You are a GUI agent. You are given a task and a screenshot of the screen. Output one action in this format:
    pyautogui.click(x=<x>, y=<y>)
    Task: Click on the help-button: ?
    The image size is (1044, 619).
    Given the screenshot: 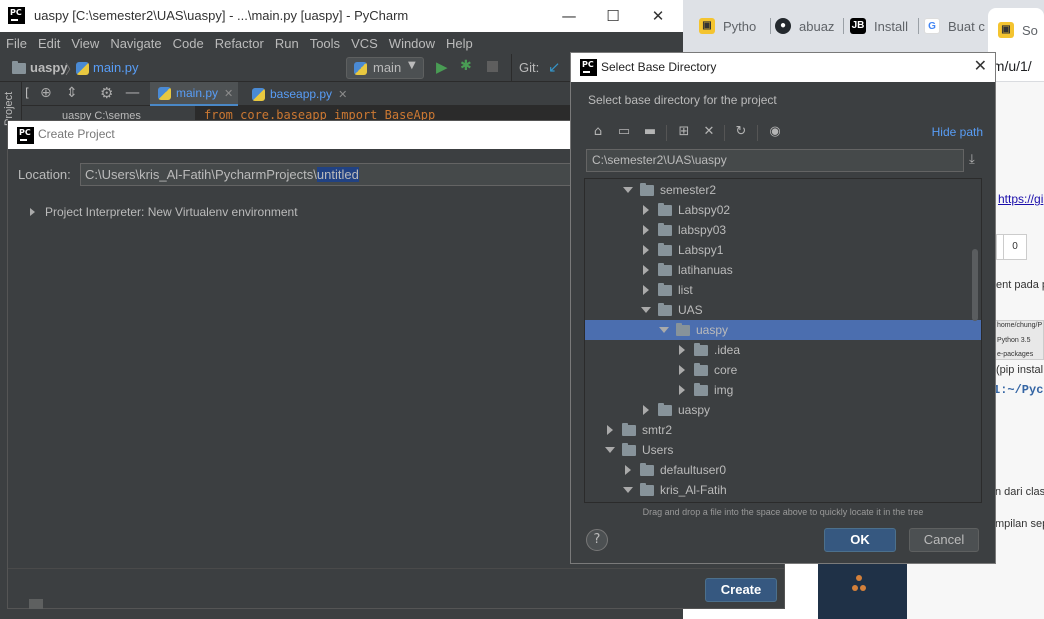 What is the action you would take?
    pyautogui.click(x=597, y=540)
    